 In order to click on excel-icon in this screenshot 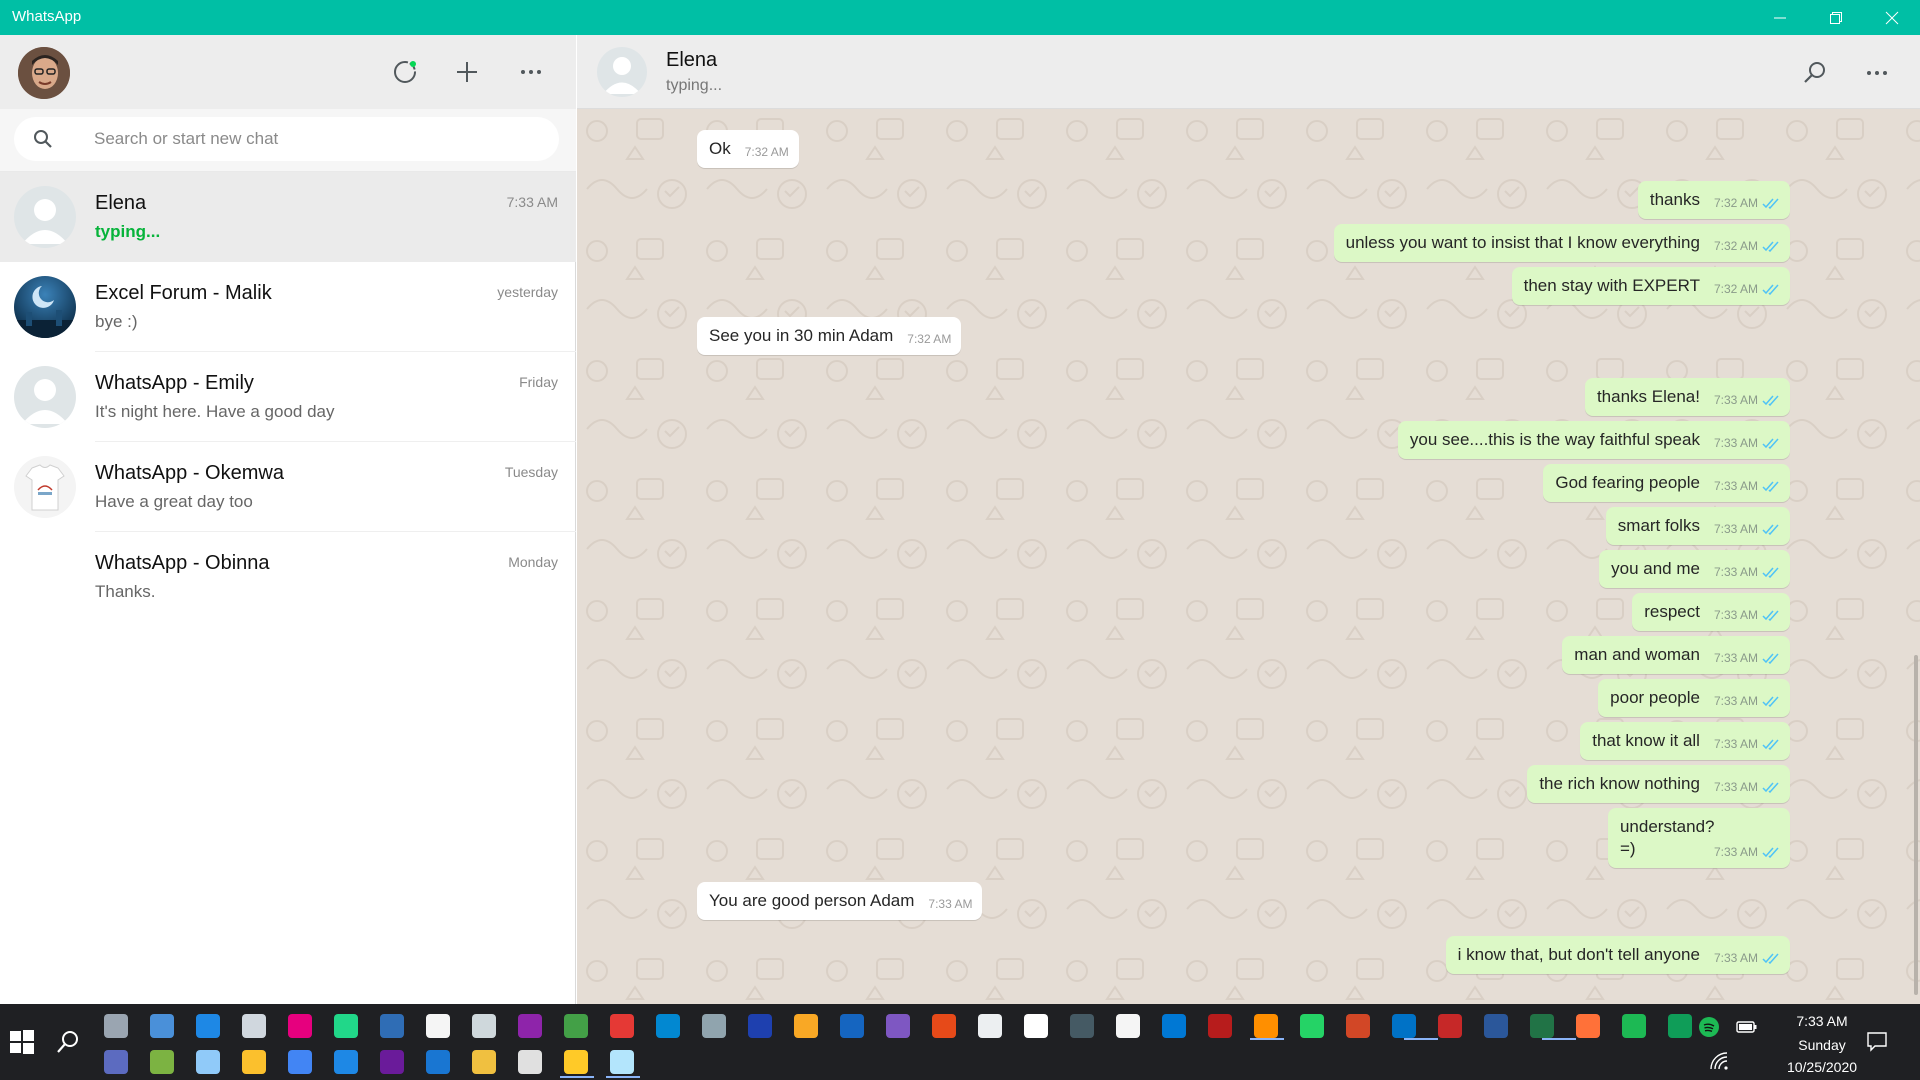, I will do `click(1496, 1026)`.